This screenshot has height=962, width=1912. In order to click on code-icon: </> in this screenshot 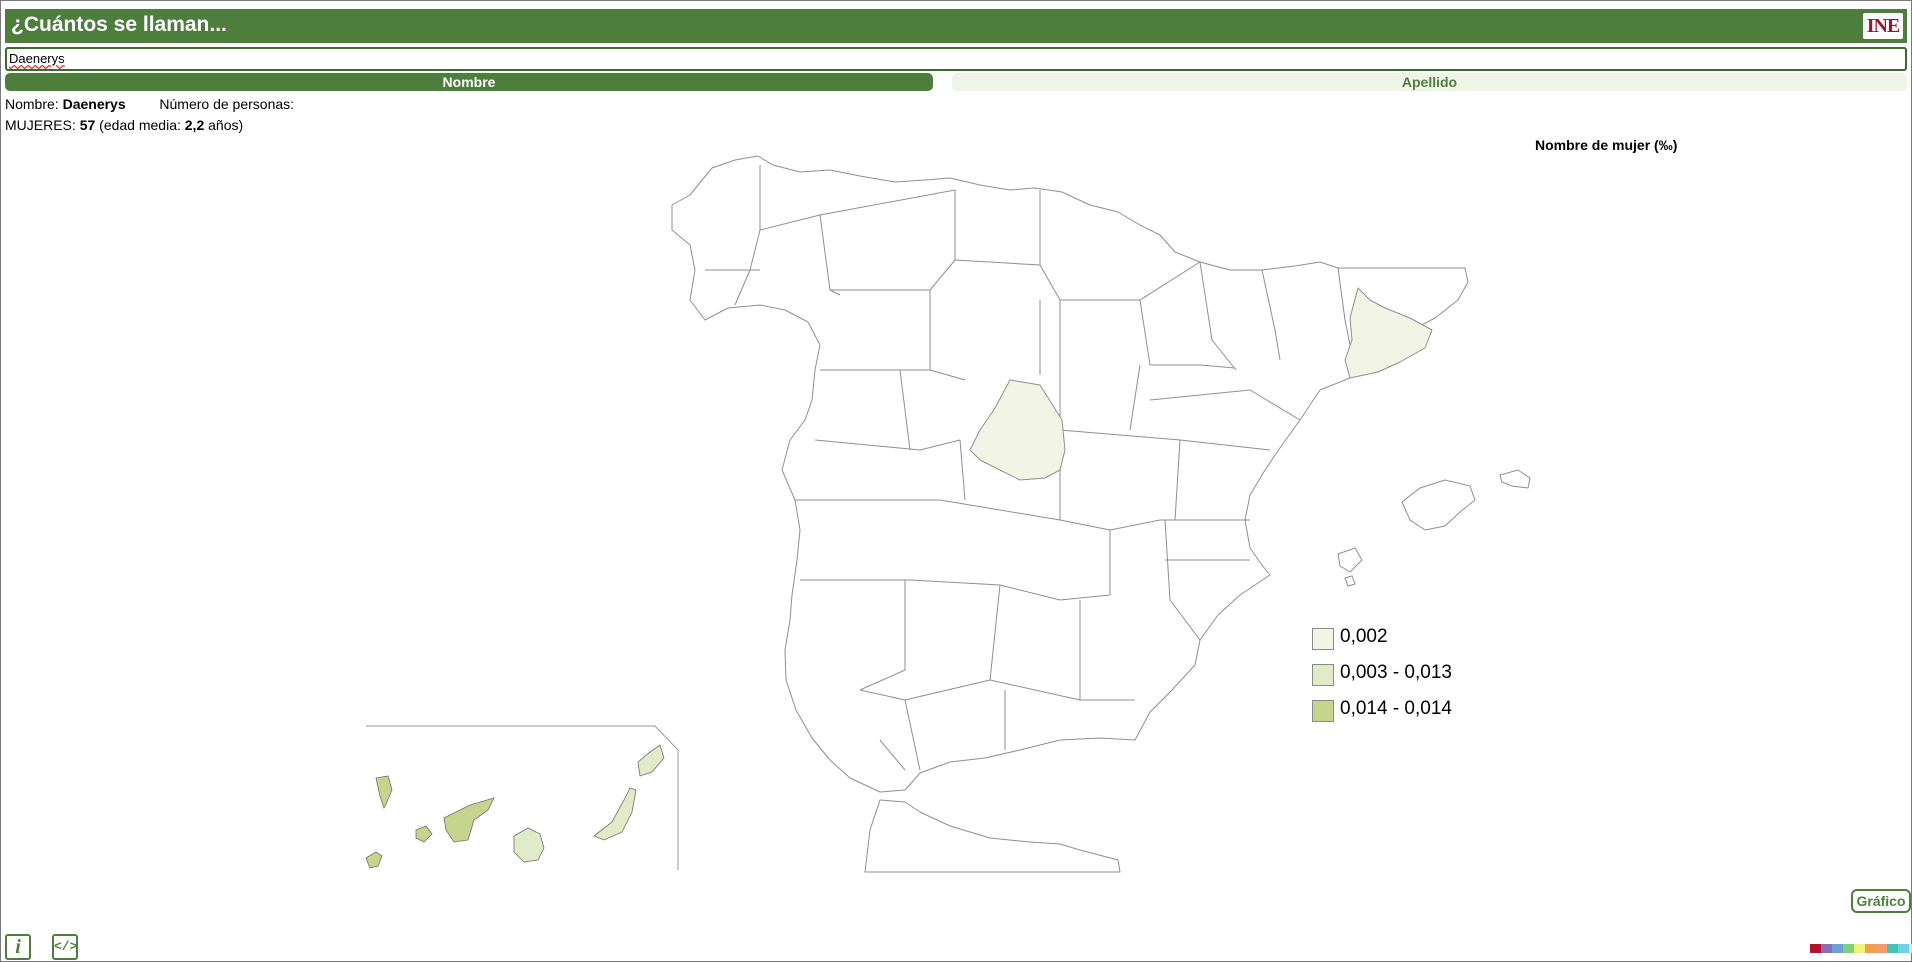, I will do `click(65, 947)`.